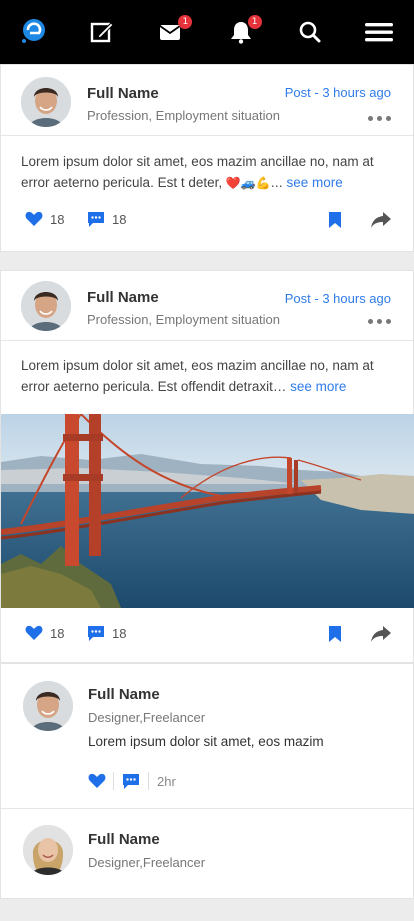 This screenshot has width=414, height=921. I want to click on mail-badge: 1, so click(185, 22).